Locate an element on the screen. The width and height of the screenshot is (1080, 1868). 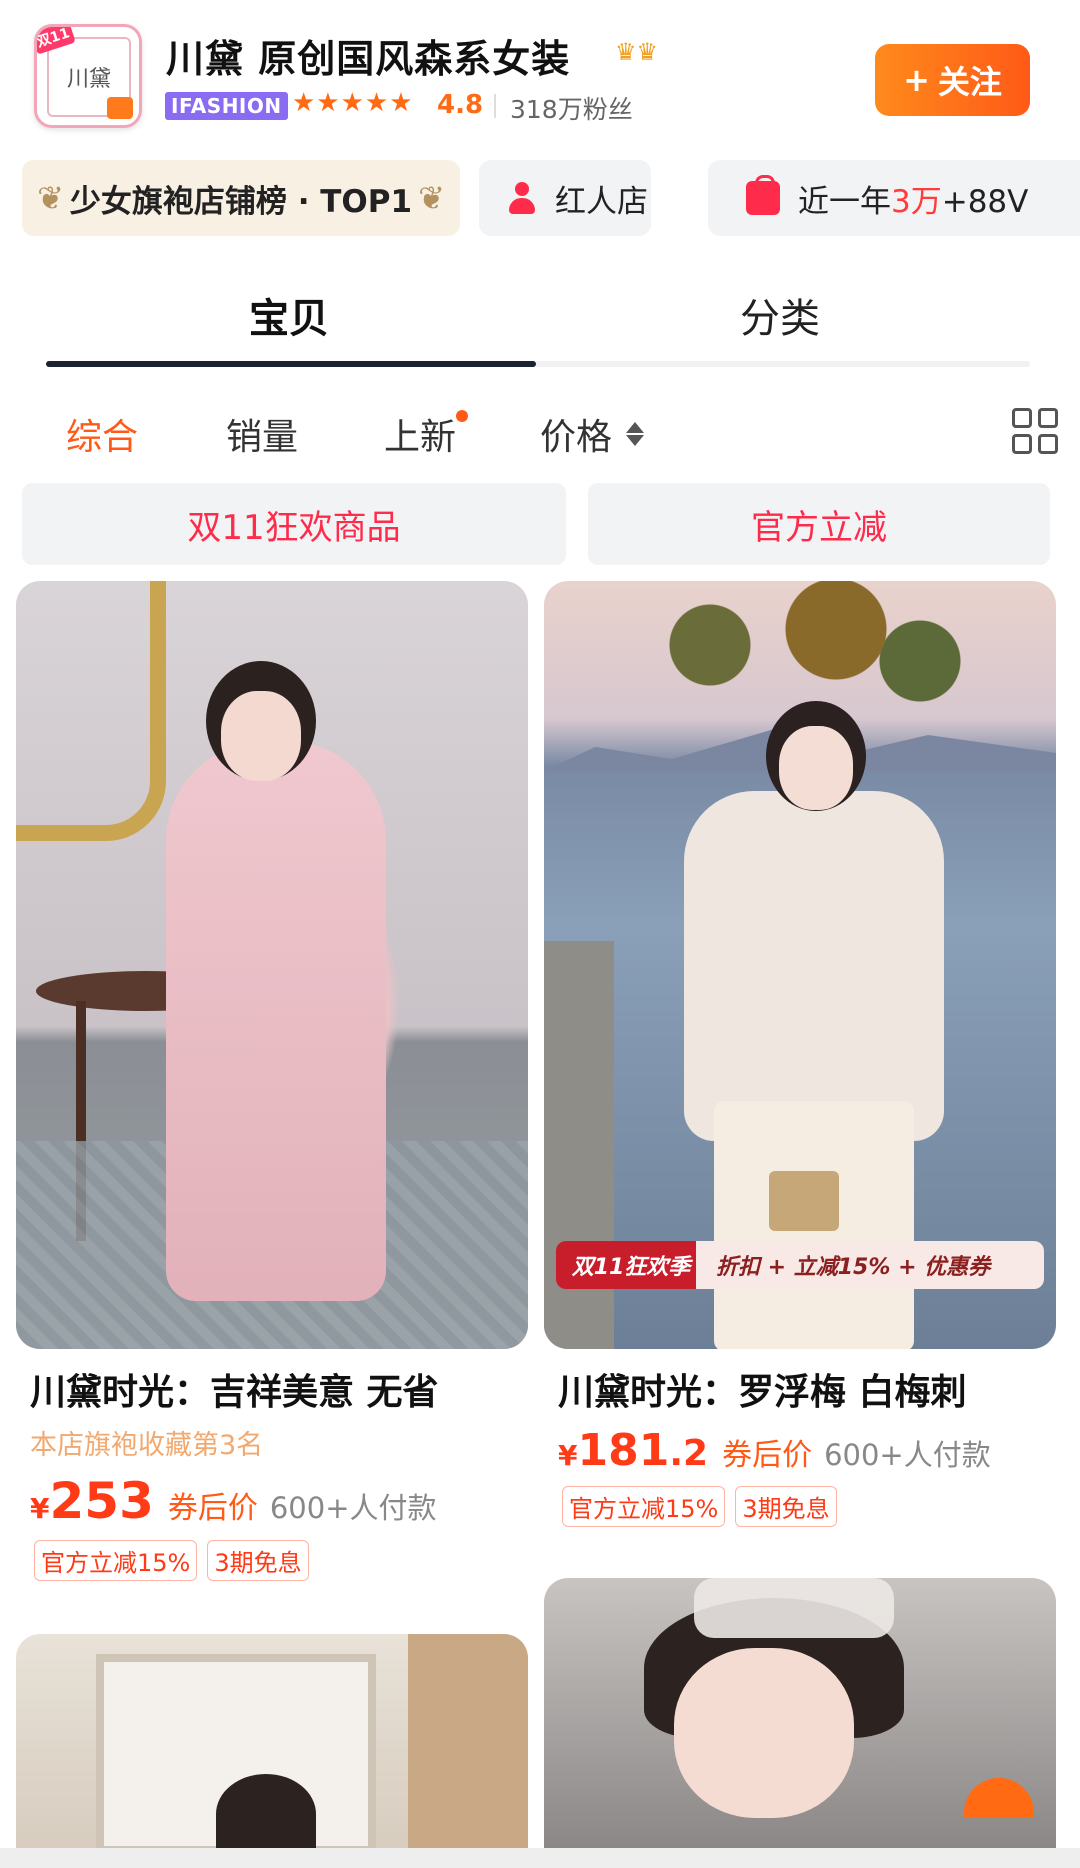
top-rank-label: 少女旗袍店铺榜 · TOP1 is located at coordinates (241, 201).